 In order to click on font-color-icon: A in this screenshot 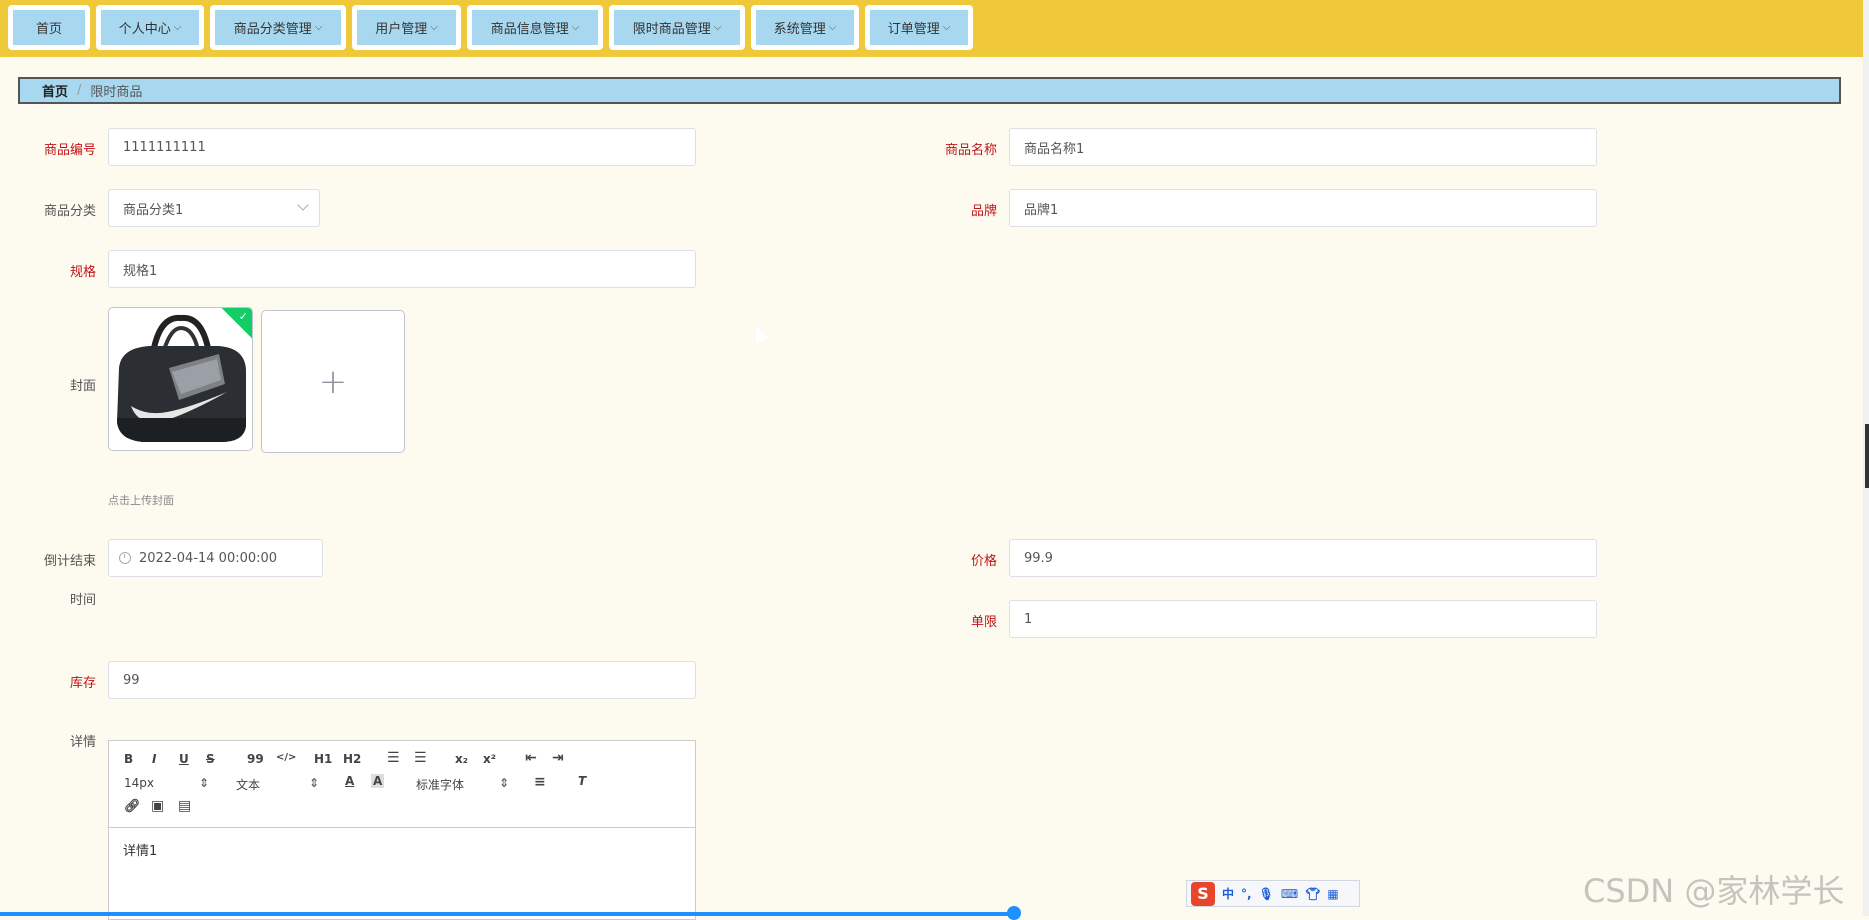, I will do `click(349, 781)`.